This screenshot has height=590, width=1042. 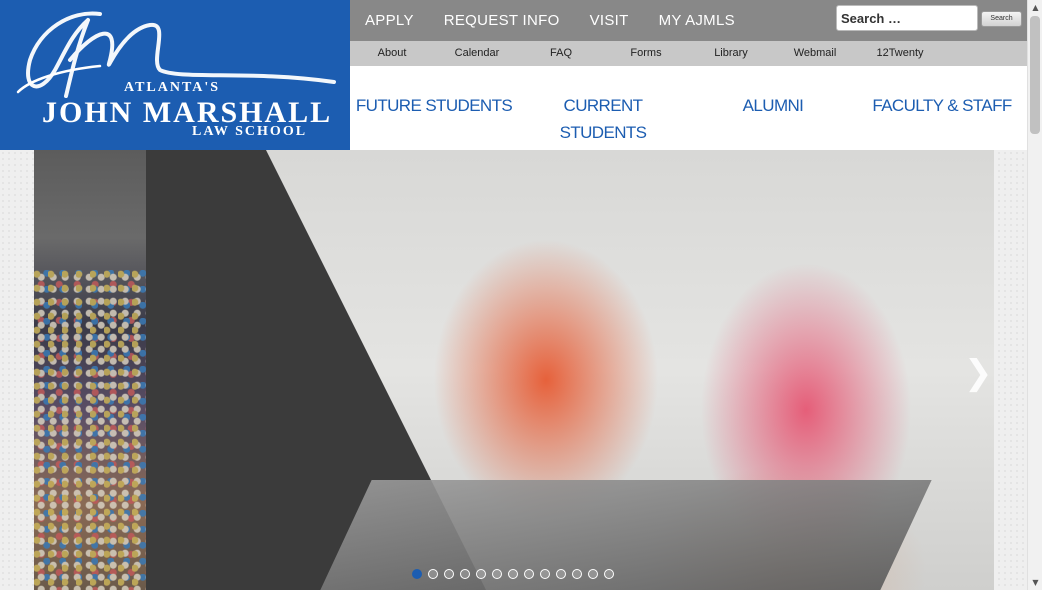 I want to click on nav-request-info: REQUEST INFO, so click(x=502, y=20).